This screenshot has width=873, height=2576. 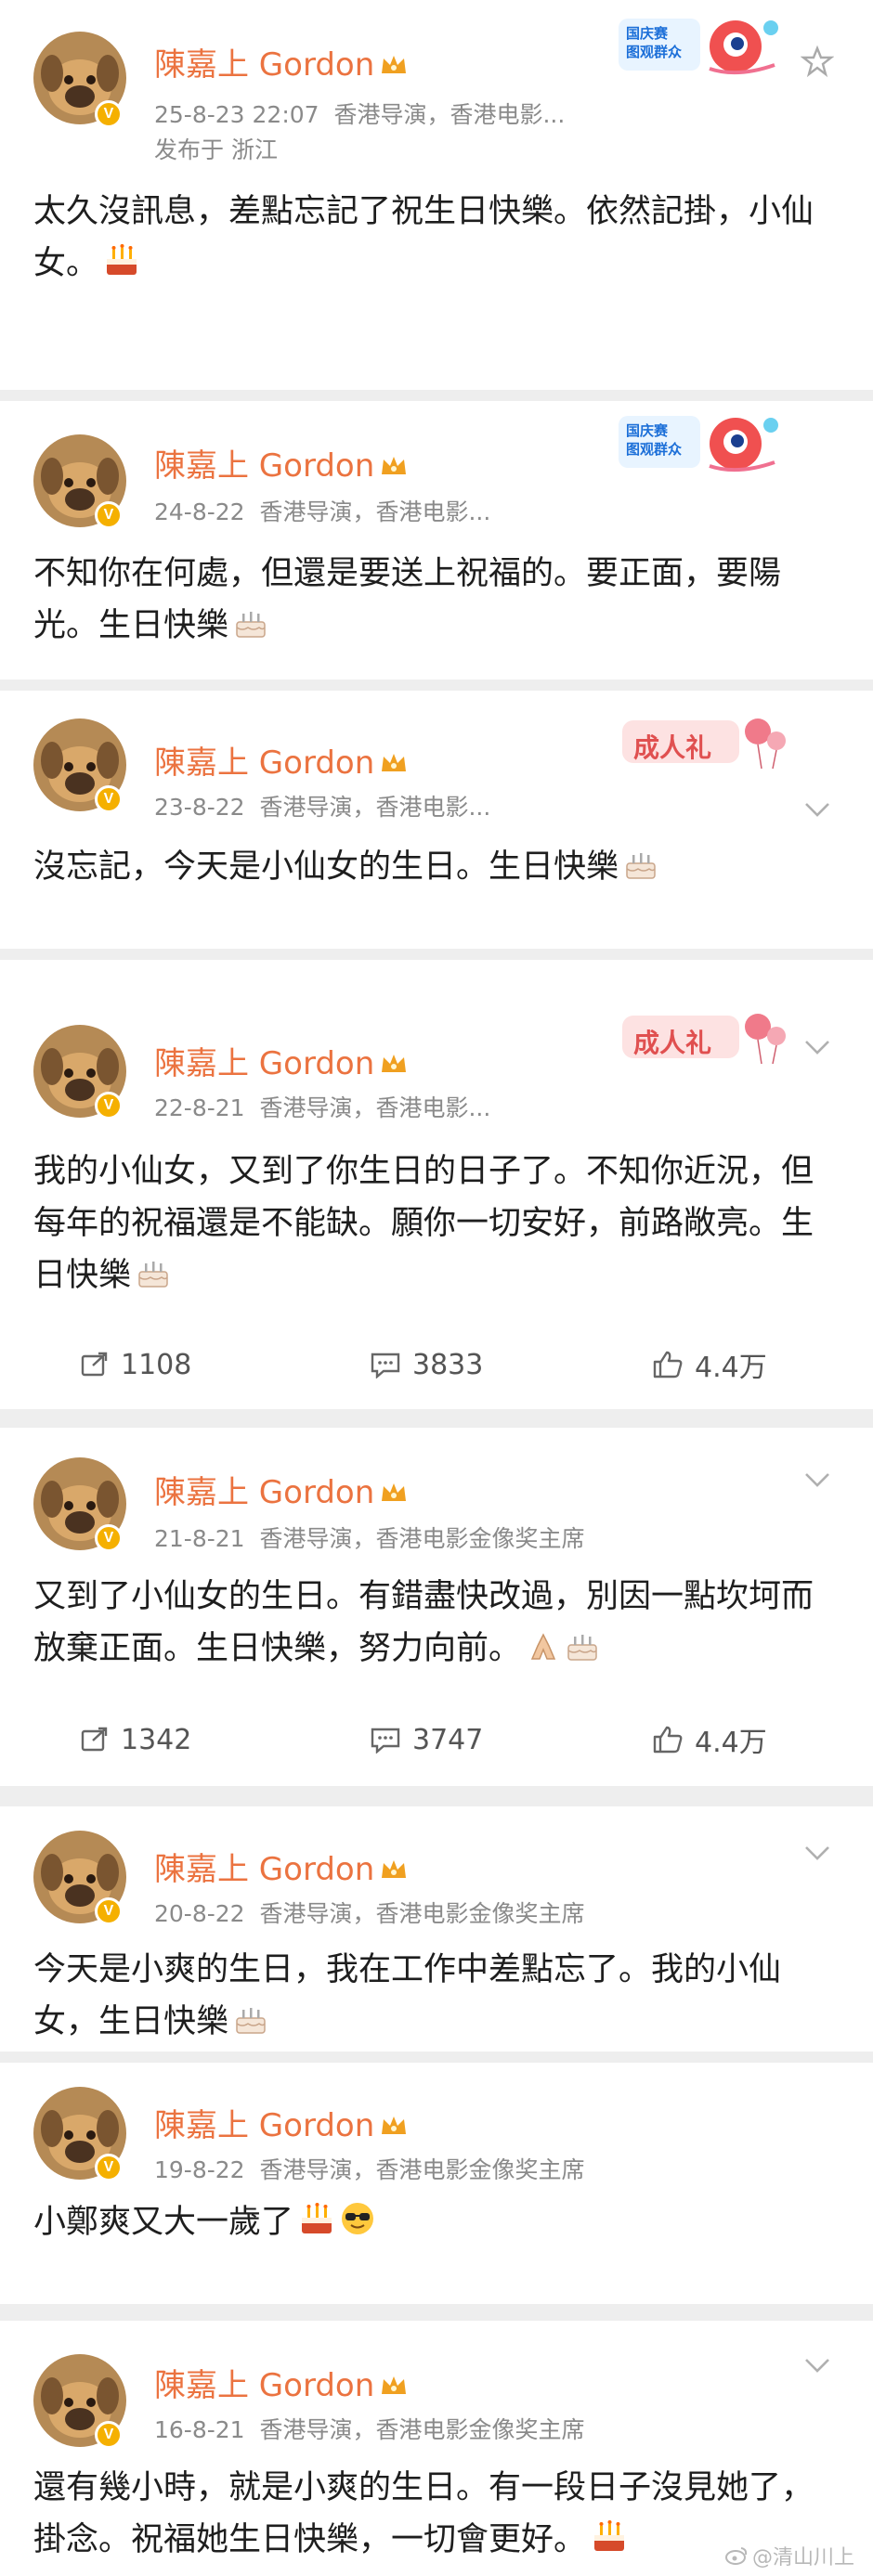 I want to click on post-date: 23-8-22, so click(x=199, y=807).